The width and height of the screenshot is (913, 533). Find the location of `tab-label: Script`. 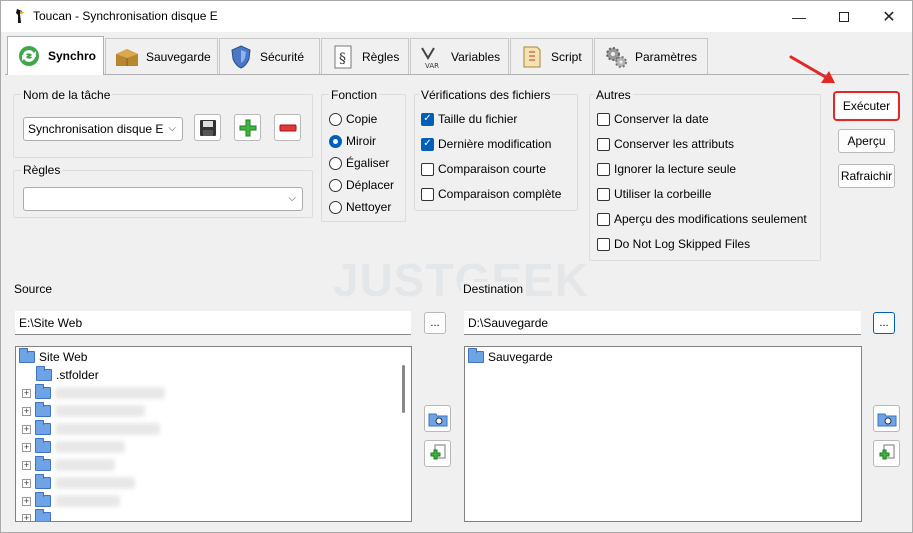

tab-label: Script is located at coordinates (566, 56).